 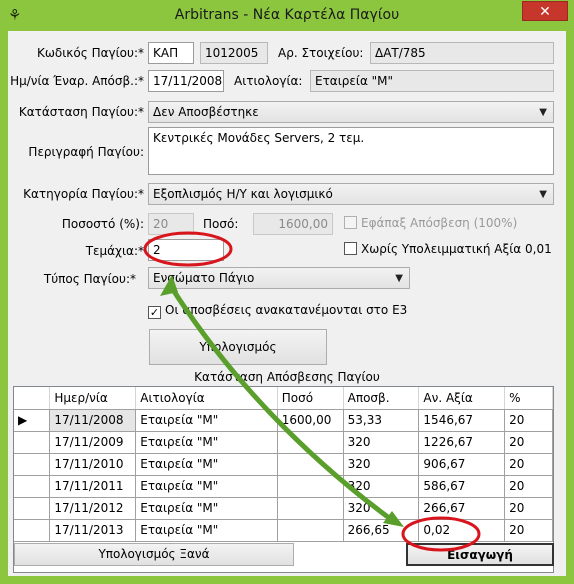 What do you see at coordinates (234, 53) in the screenshot?
I see `code-number-field: 1012005` at bounding box center [234, 53].